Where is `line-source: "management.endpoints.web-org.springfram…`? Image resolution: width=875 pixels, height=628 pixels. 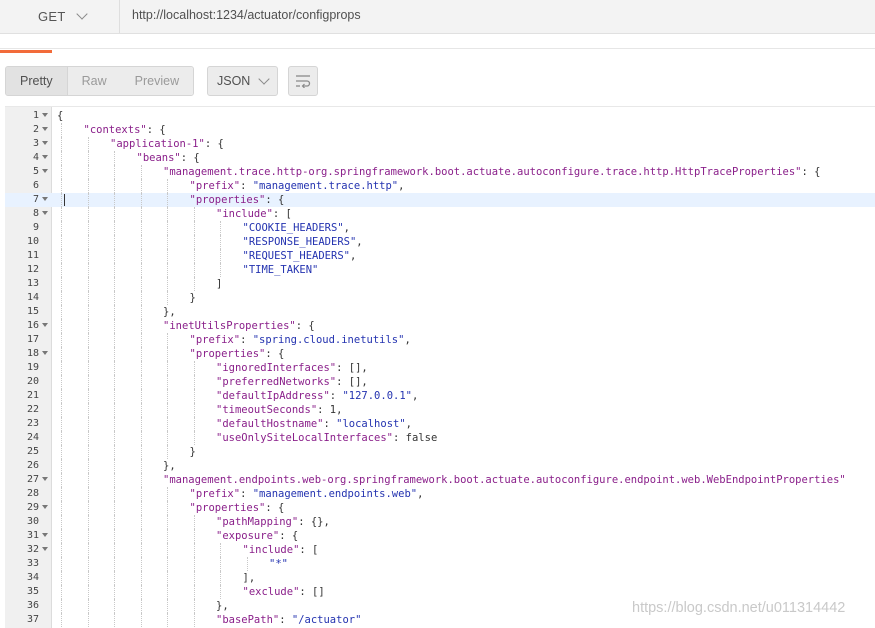
line-source: "management.endpoints.web-org.springfram… is located at coordinates (504, 480).